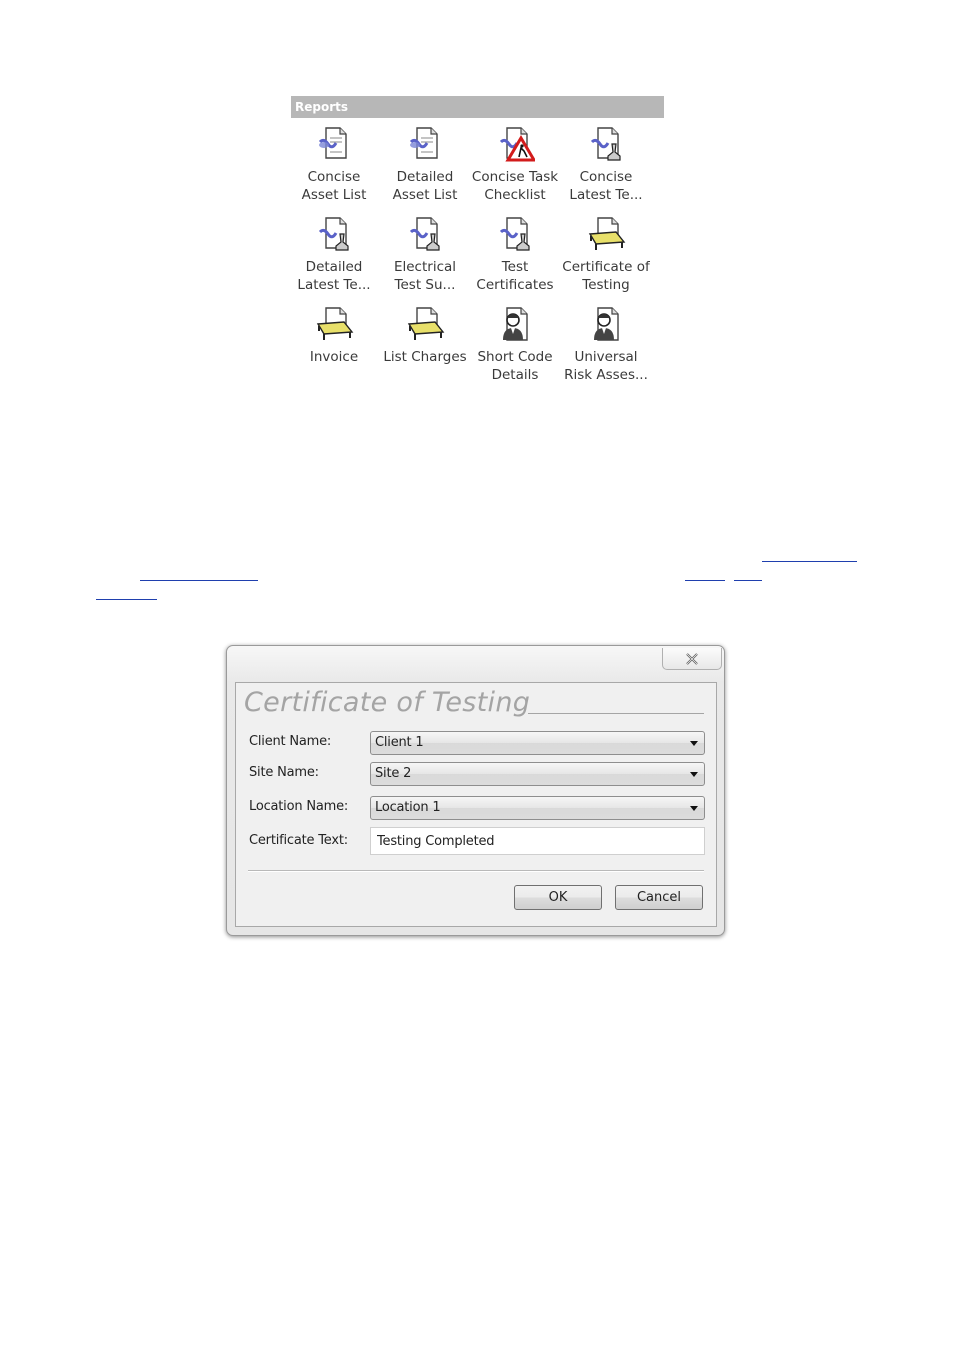  What do you see at coordinates (537, 743) in the screenshot?
I see `client-name-select: Client 1` at bounding box center [537, 743].